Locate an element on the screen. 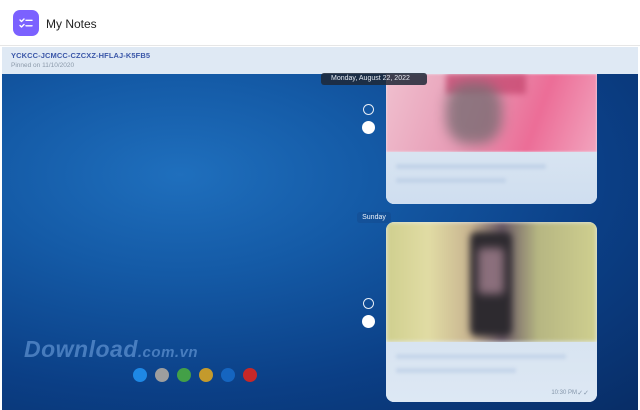 The image size is (640, 410). message-bubble is located at coordinates (491, 139).